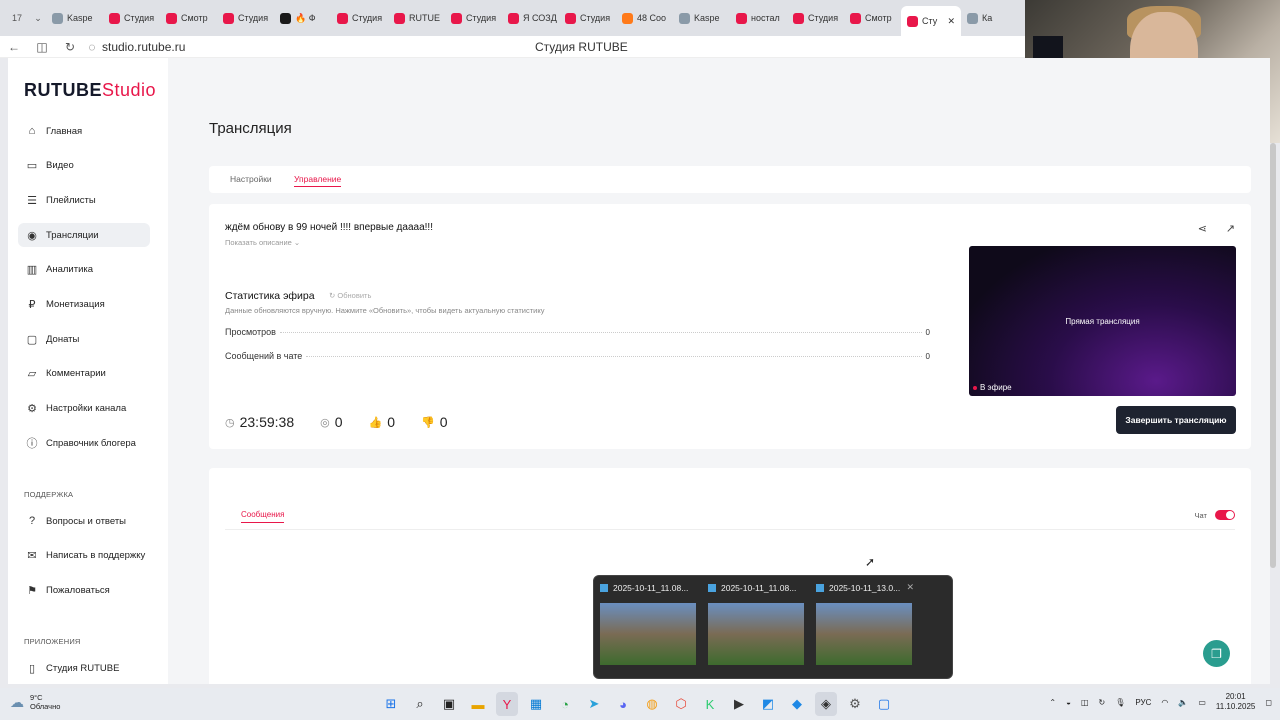 The height and width of the screenshot is (720, 1280). I want to click on minecraft-launcher-icon: ◩, so click(768, 704).